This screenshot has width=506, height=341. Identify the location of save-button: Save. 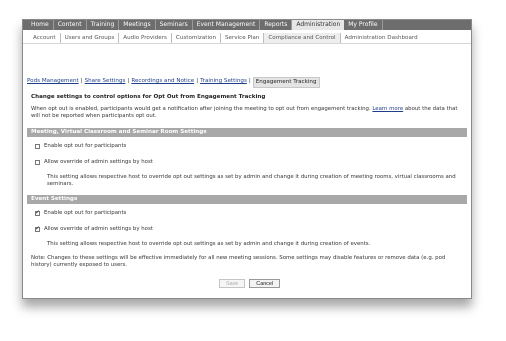
(232, 283).